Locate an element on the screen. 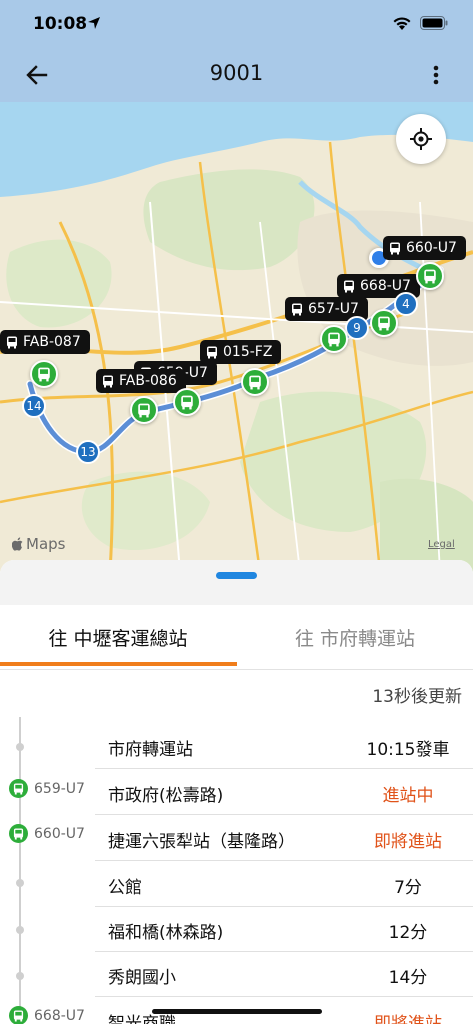  wifi-icon is located at coordinates (402, 23).